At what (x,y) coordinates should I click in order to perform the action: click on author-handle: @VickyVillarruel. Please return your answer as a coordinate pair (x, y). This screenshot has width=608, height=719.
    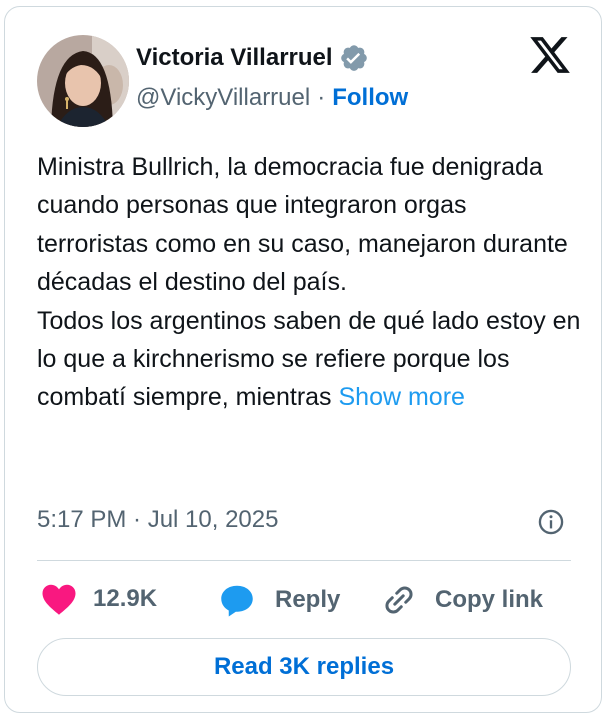
    Looking at the image, I should click on (223, 98).